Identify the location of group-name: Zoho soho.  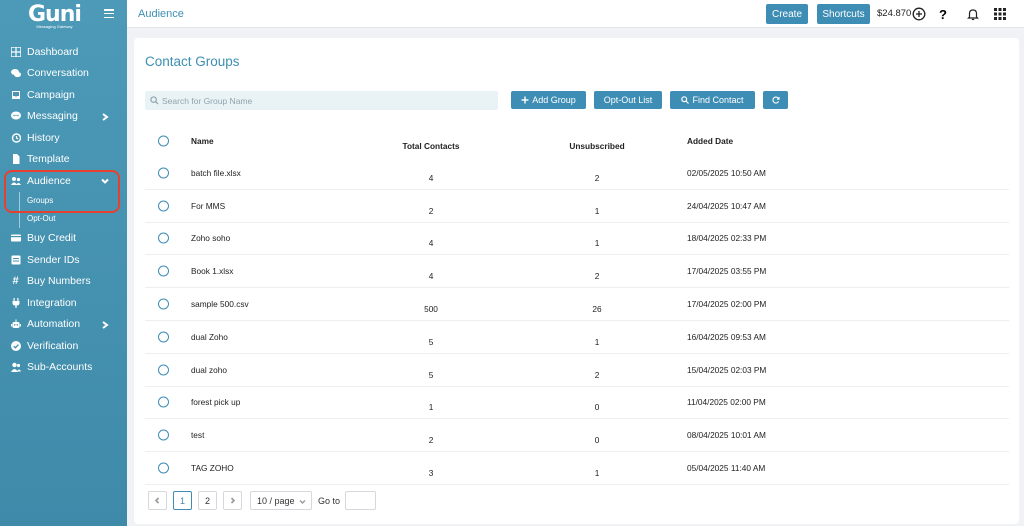
(211, 238).